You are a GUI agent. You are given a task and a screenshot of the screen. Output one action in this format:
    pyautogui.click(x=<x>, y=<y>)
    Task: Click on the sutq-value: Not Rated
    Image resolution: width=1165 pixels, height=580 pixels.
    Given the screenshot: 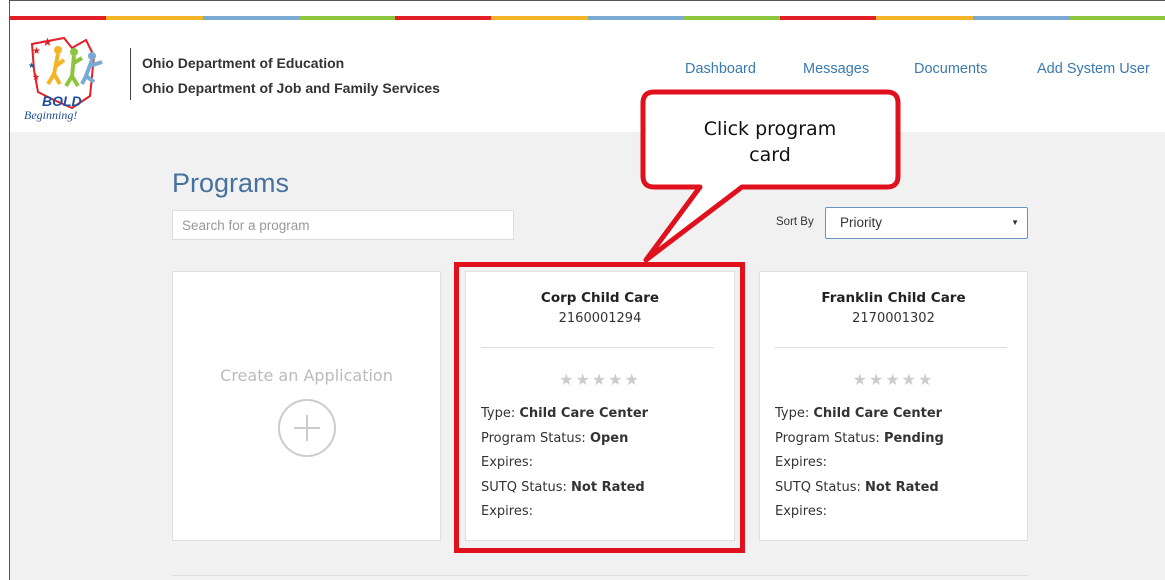 What is the action you would take?
    pyautogui.click(x=902, y=487)
    